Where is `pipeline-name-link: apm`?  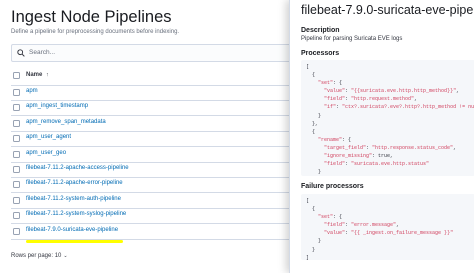 pipeline-name-link: apm is located at coordinates (32, 91).